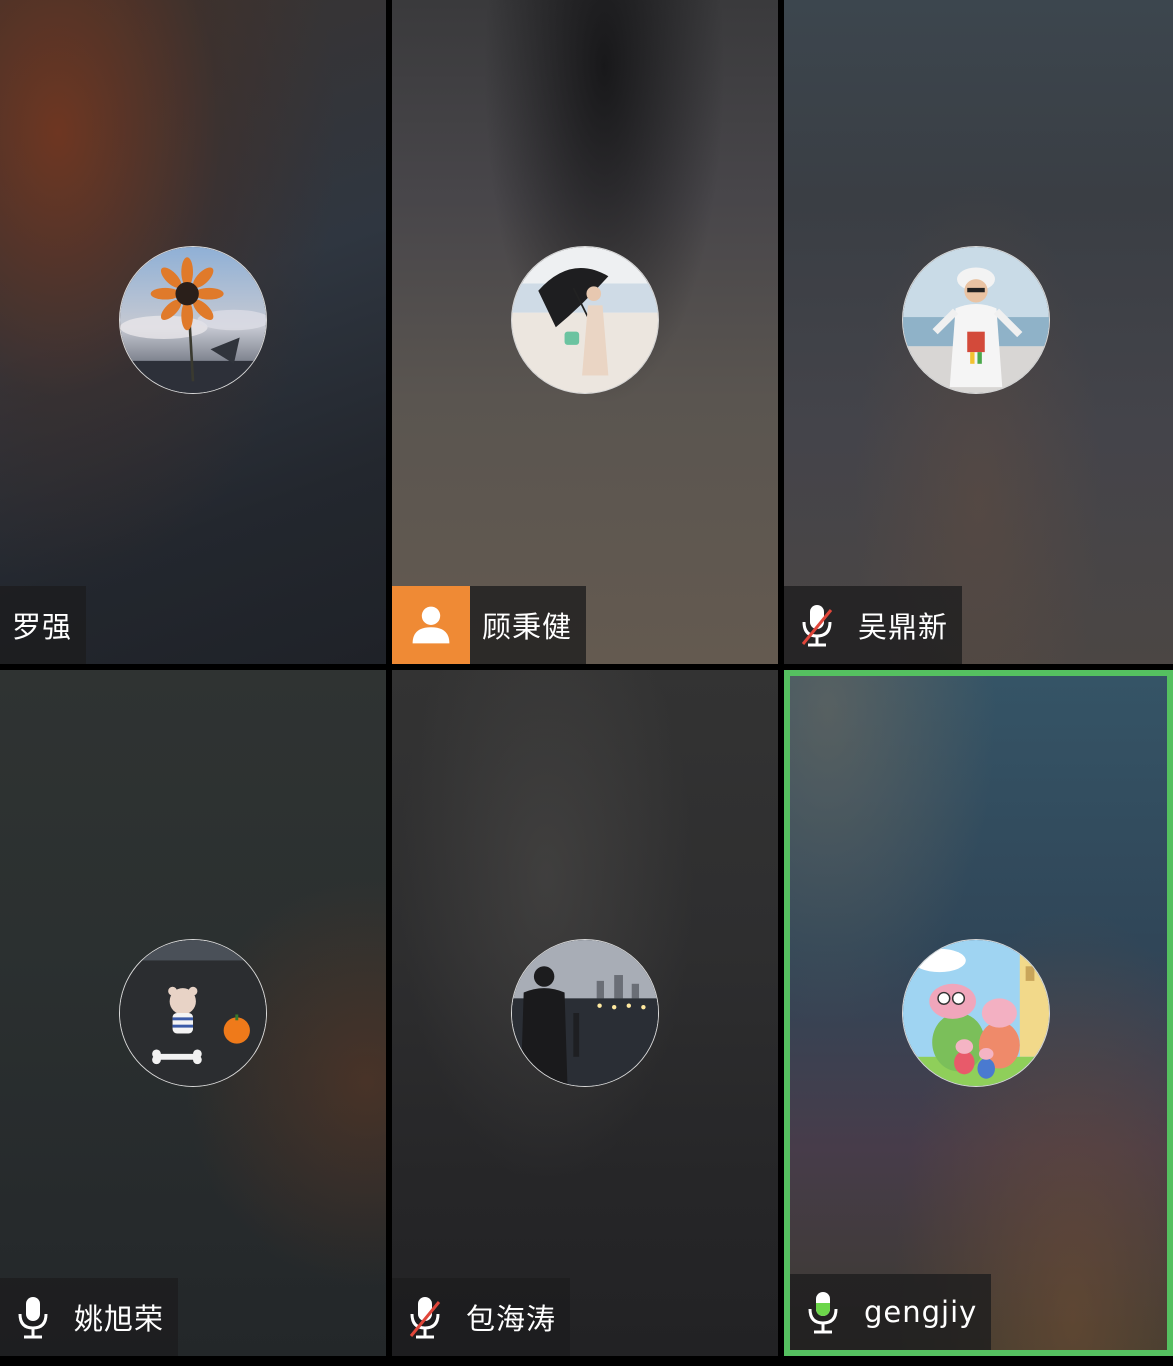 The height and width of the screenshot is (1366, 1173). I want to click on toy-bear-avatar-image, so click(193, 1013).